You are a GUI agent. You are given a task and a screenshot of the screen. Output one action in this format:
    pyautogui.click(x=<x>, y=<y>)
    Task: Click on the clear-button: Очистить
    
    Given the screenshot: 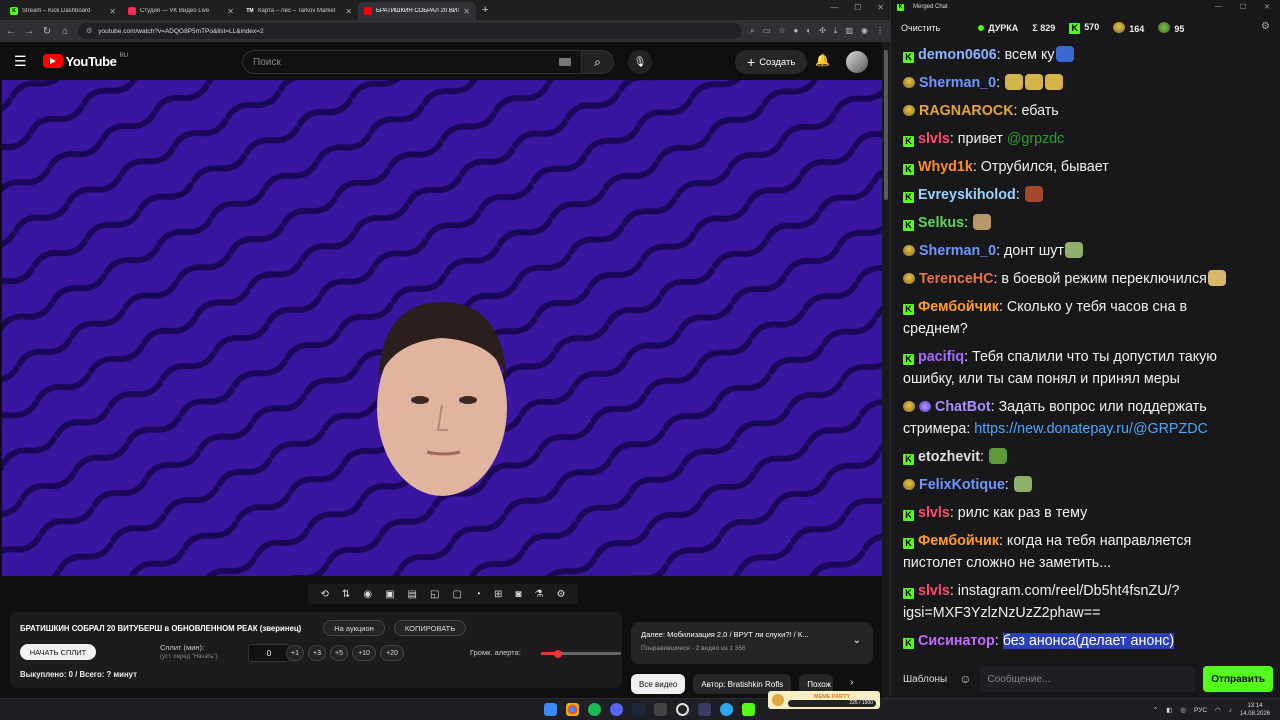 What is the action you would take?
    pyautogui.click(x=920, y=28)
    